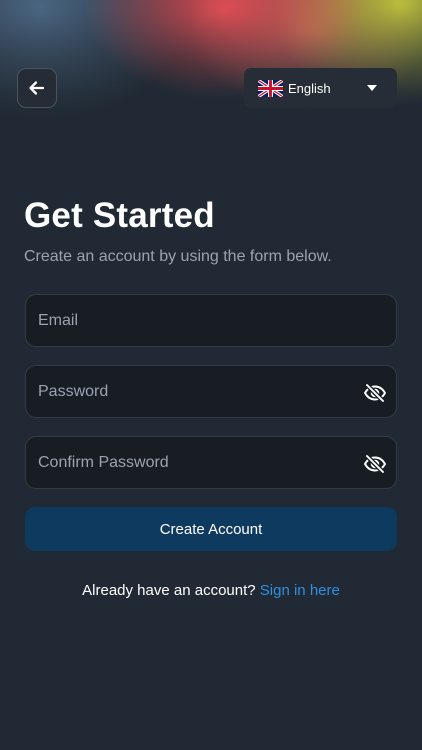  I want to click on signin-link: Sign in here, so click(300, 590).